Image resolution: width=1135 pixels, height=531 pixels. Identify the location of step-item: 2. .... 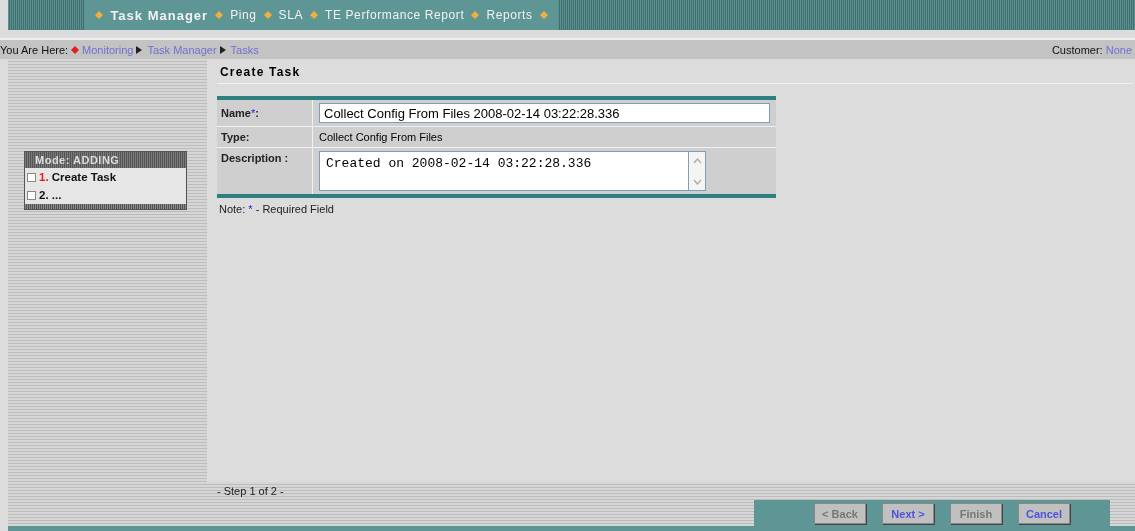
(105, 195).